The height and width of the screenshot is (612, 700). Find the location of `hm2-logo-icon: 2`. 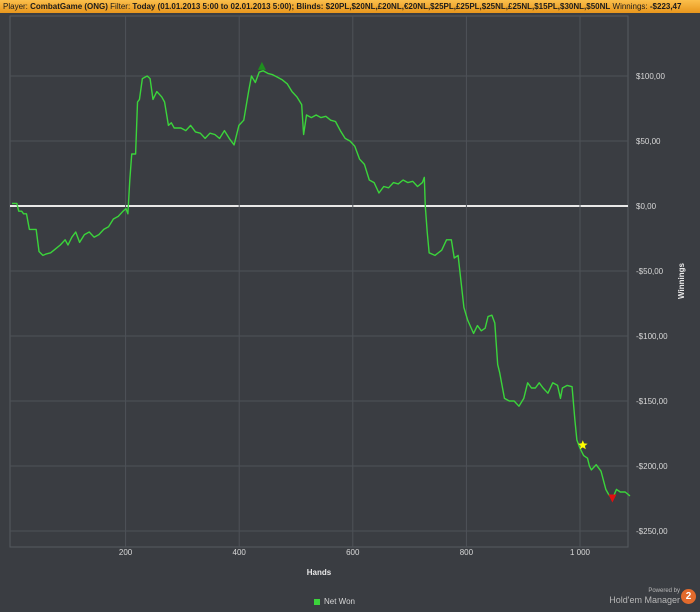

hm2-logo-icon: 2 is located at coordinates (688, 596).